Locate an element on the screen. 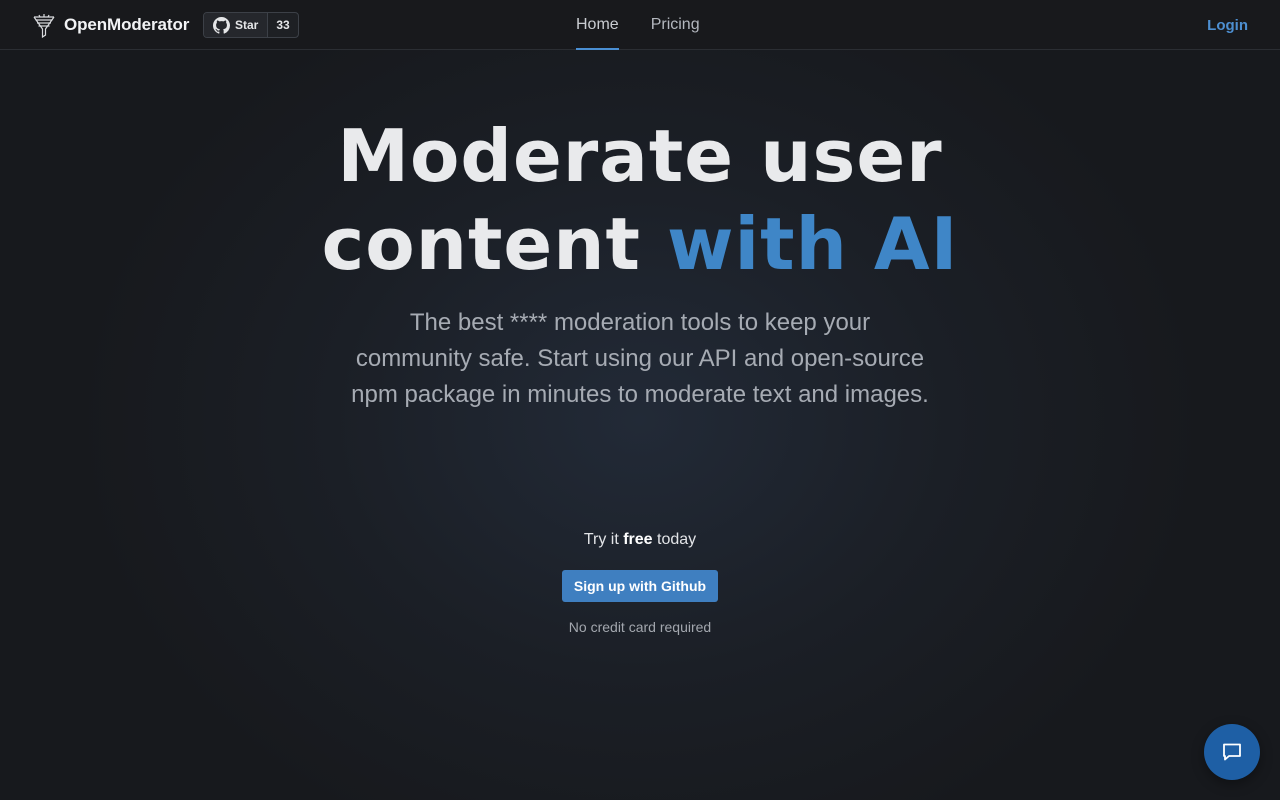 The image size is (1280, 800). brand-link: OpenModerator is located at coordinates (110, 25).